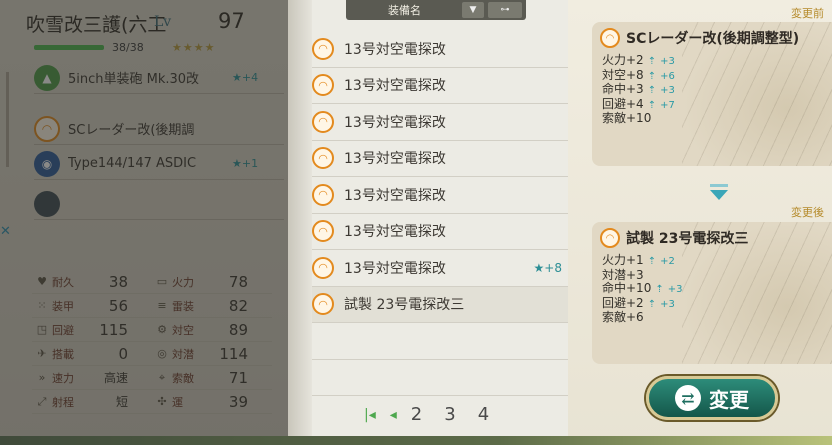 The height and width of the screenshot is (445, 832). What do you see at coordinates (152, 330) in the screenshot?
I see `stat-row: ◳ 回避 115 ⚙ 対空 89` at bounding box center [152, 330].